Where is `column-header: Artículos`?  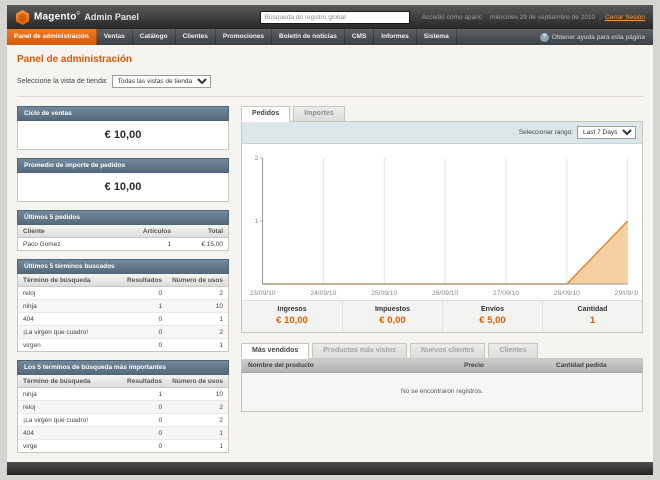 column-header: Artículos is located at coordinates (156, 231).